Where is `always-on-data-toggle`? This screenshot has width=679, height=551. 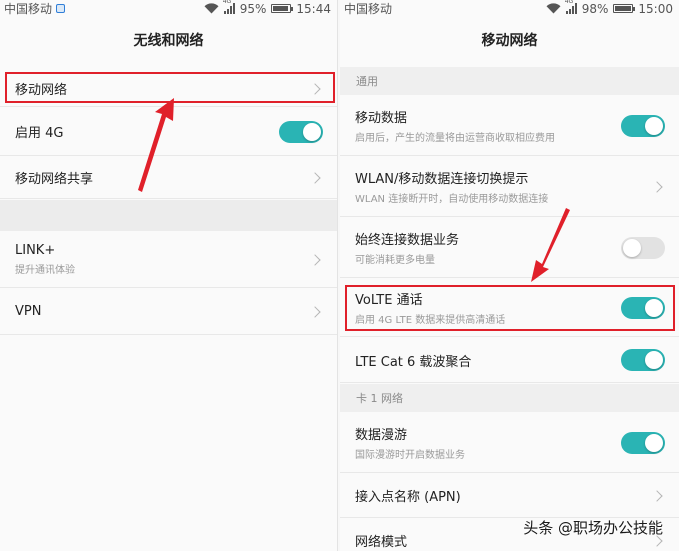 always-on-data-toggle is located at coordinates (643, 247).